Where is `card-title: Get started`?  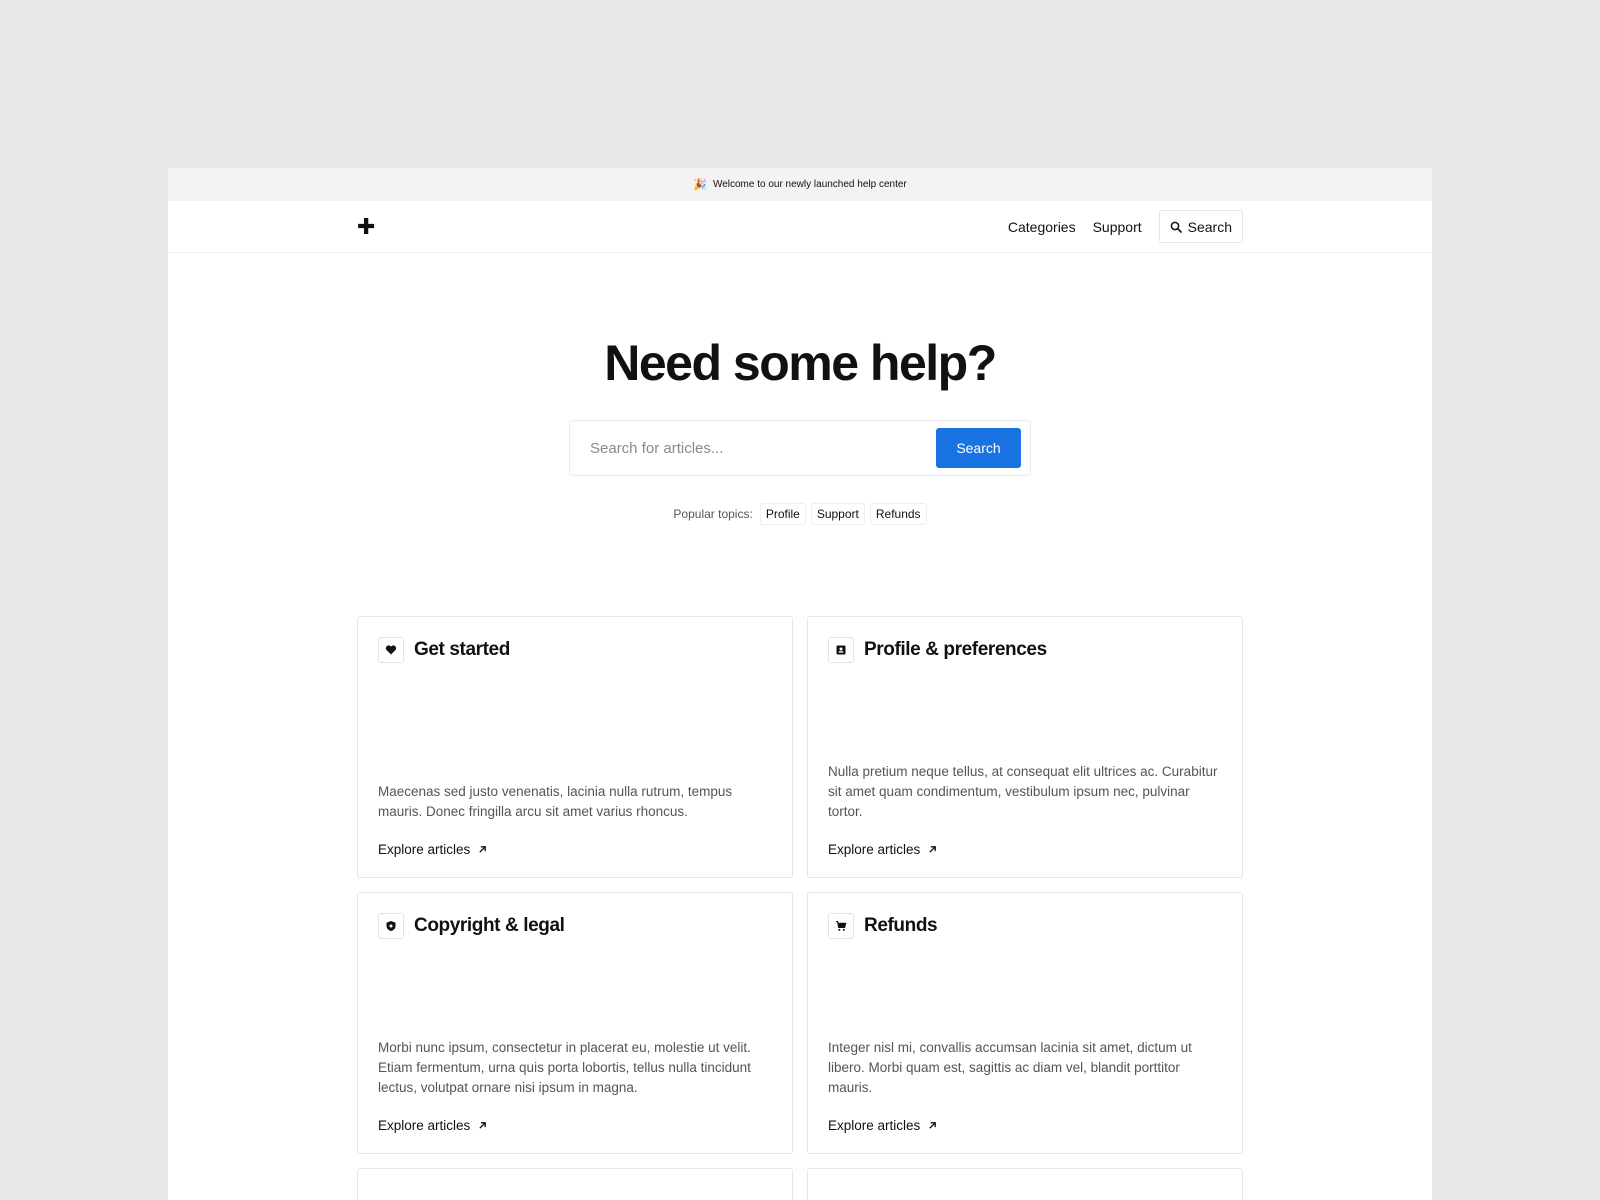
card-title: Get started is located at coordinates (462, 649).